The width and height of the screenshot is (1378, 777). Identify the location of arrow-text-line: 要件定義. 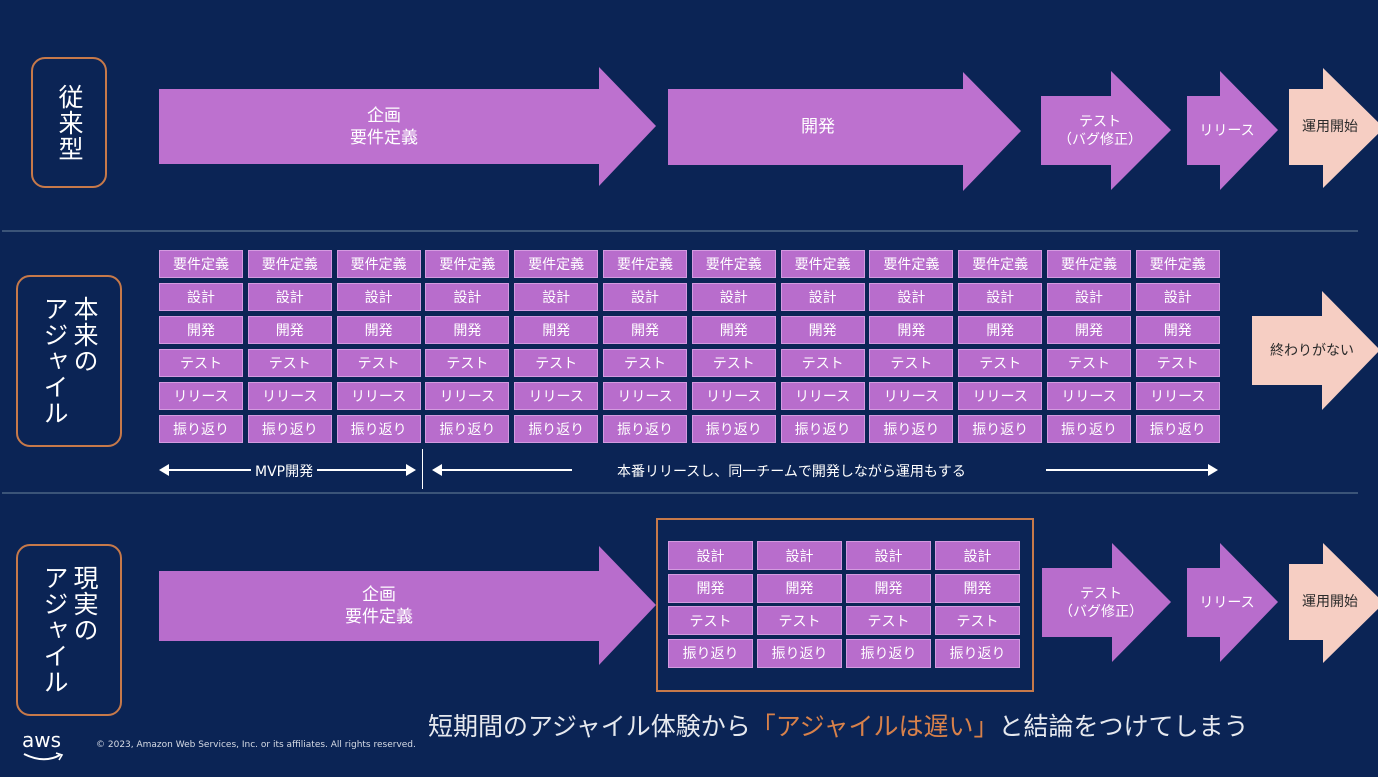
(384, 137).